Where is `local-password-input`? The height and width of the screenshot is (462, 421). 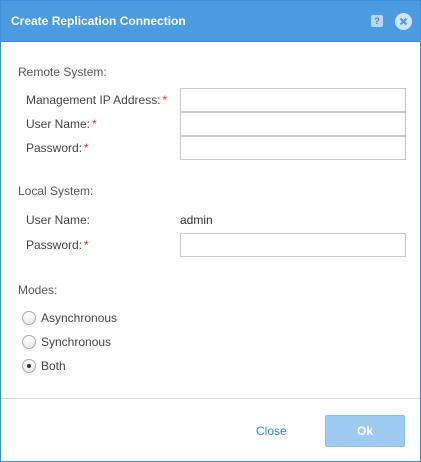 local-password-input is located at coordinates (293, 245).